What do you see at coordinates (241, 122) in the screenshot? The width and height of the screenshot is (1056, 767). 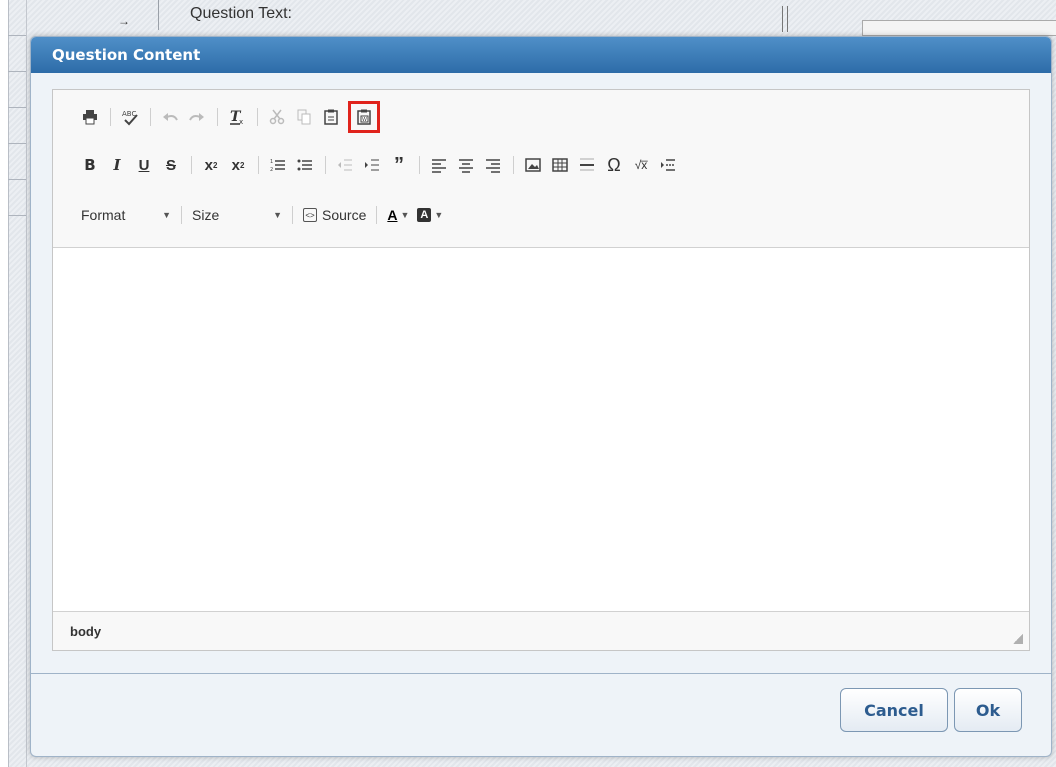 I see `svg-text: x` at bounding box center [241, 122].